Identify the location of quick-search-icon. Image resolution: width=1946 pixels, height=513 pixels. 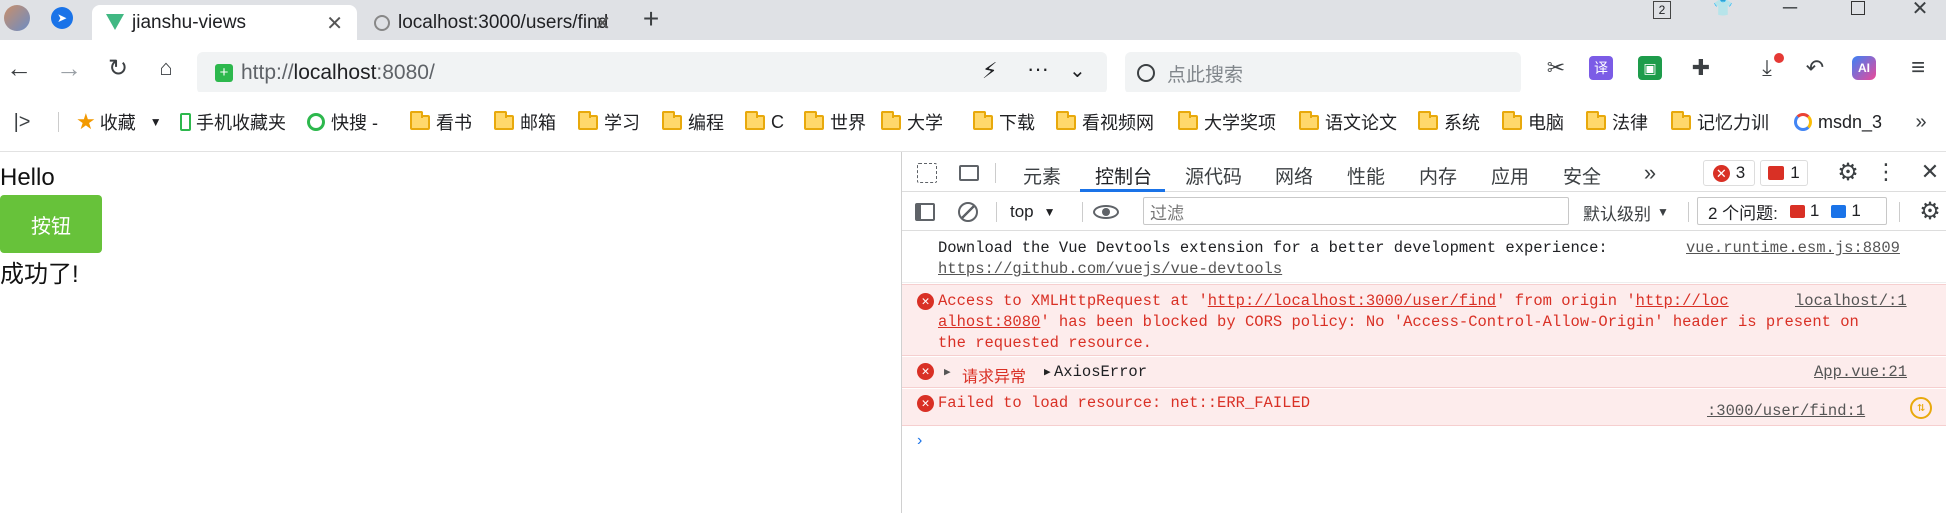
(316, 122).